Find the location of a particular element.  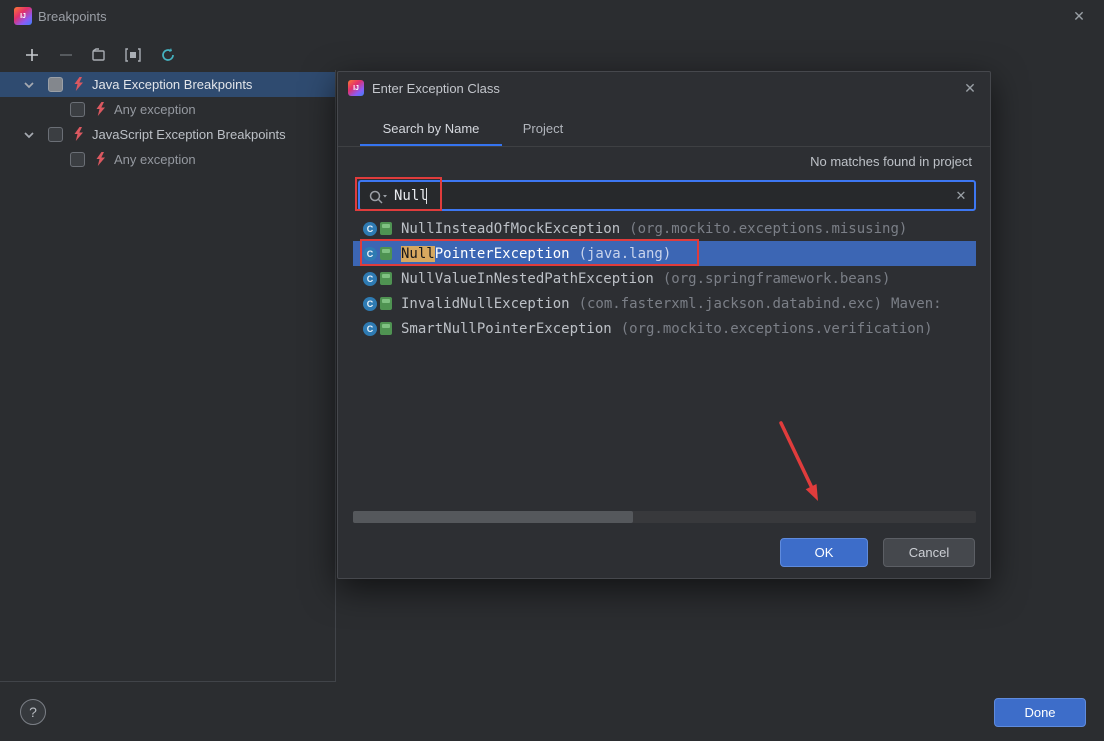

tree-item-any-exception-javascript: Any exception is located at coordinates (168, 159).